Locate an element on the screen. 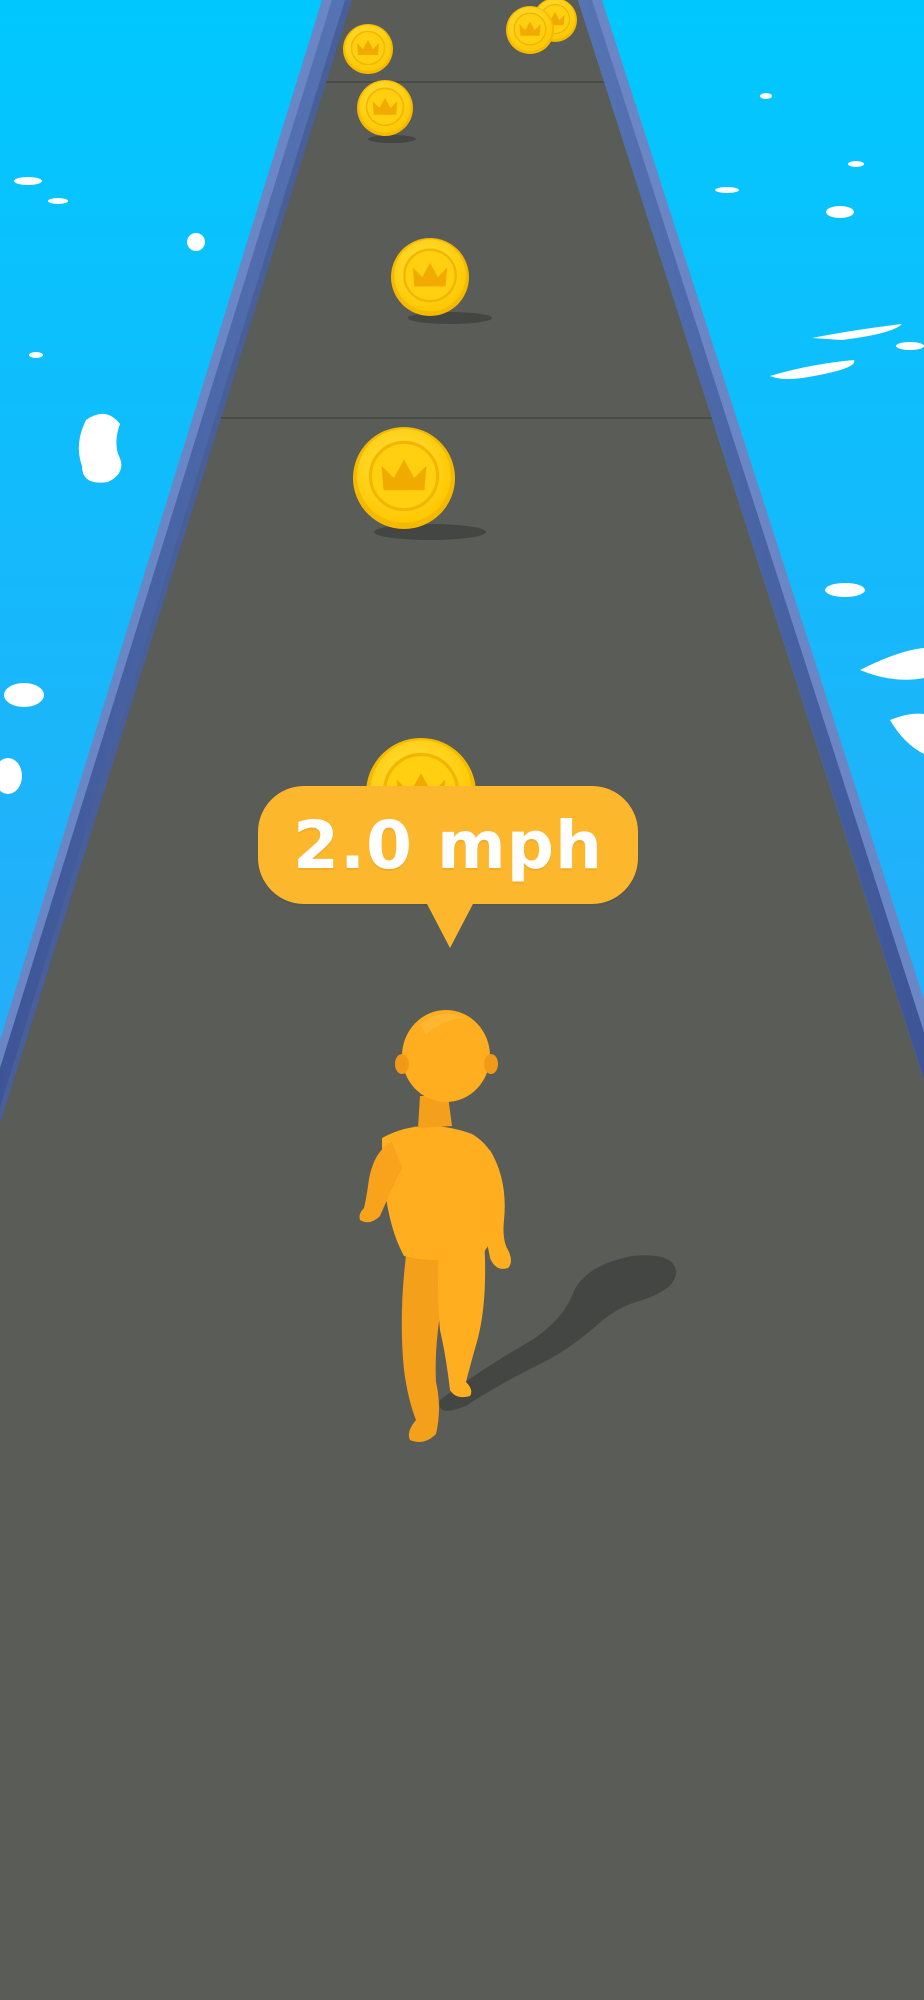  speed-indicator-bubble: 2.0 mph is located at coordinates (448, 845).